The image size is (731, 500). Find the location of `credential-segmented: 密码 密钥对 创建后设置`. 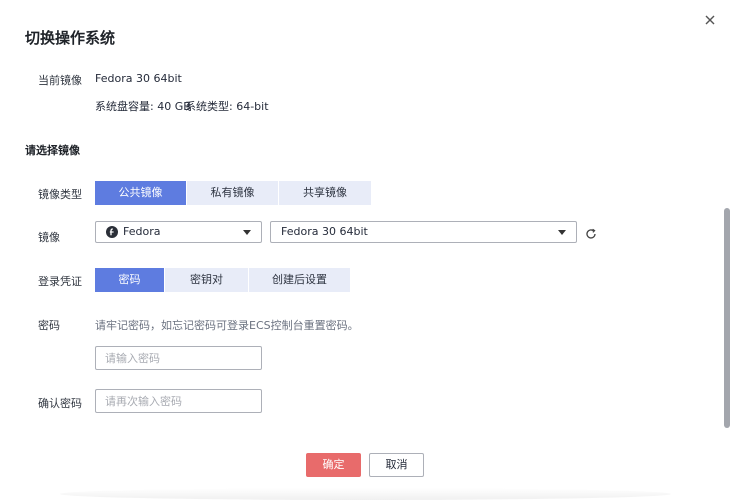

credential-segmented: 密码 密钥对 创建后设置 is located at coordinates (223, 280).